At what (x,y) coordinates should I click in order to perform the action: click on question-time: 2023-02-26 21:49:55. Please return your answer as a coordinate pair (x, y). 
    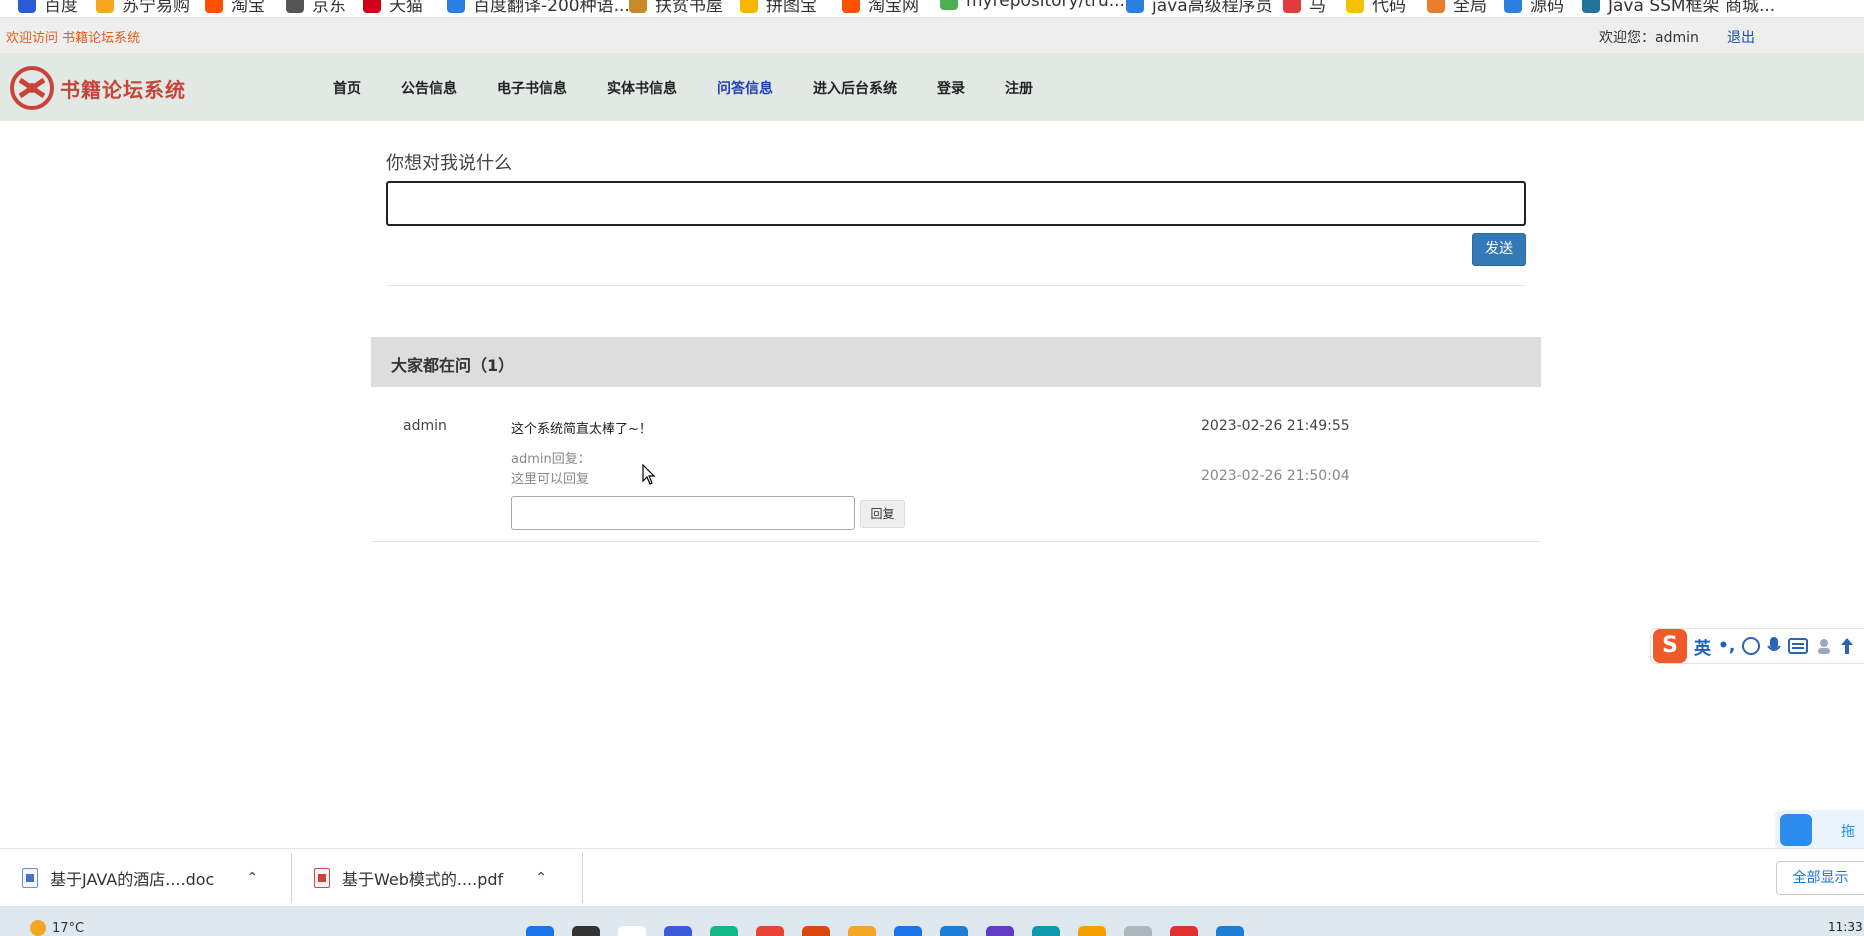
    Looking at the image, I should click on (1275, 426).